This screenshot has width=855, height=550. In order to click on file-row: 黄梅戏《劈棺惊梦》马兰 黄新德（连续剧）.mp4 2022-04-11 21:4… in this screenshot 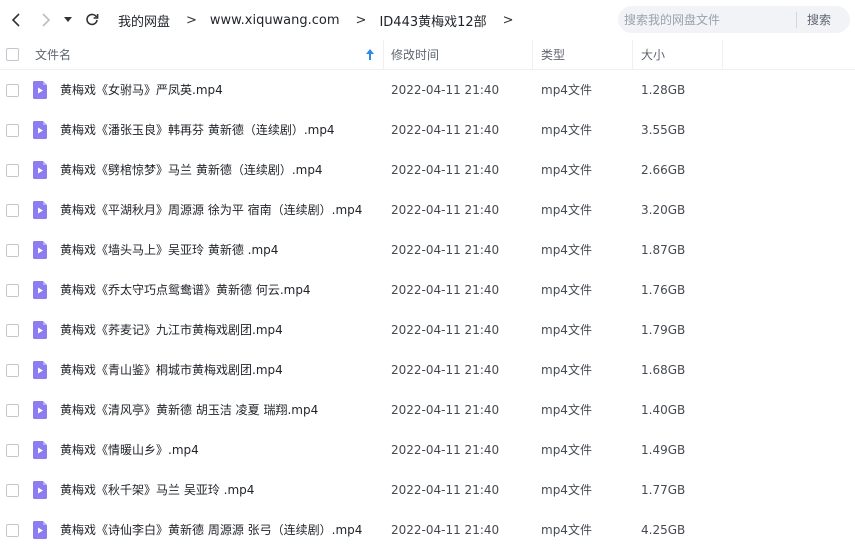, I will do `click(427, 170)`.